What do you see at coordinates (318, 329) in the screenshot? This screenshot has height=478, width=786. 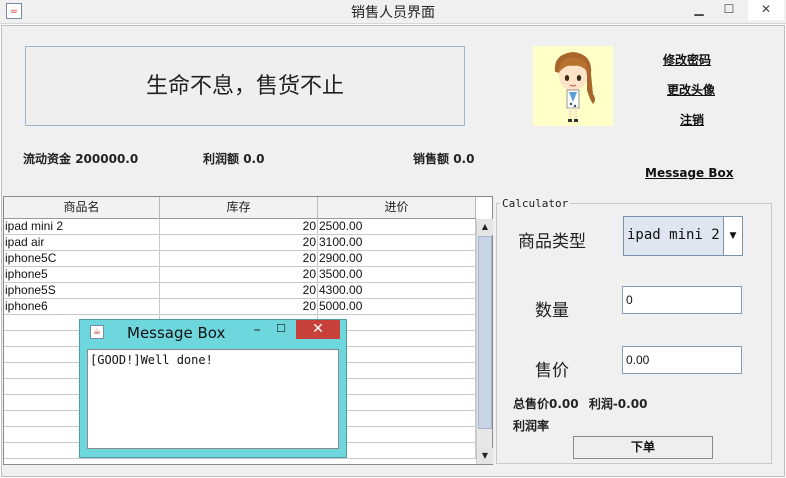 I see `dialog-close-icon: ✕` at bounding box center [318, 329].